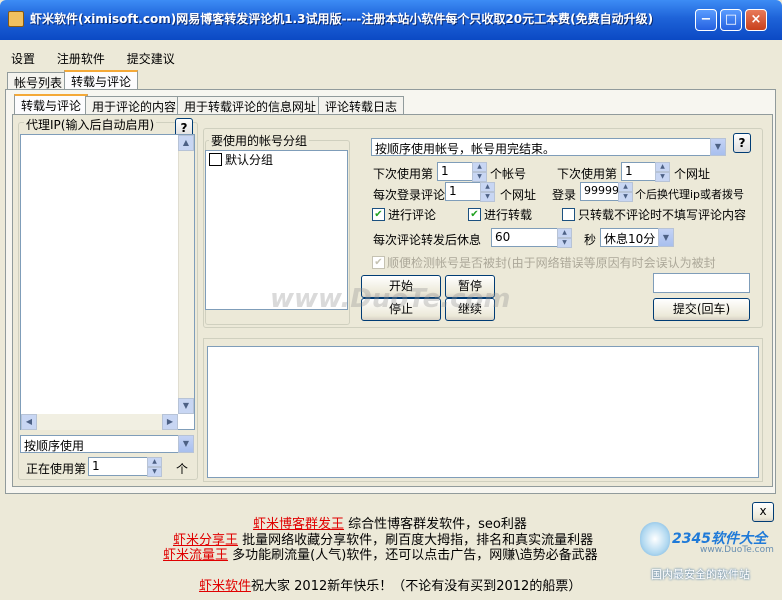  What do you see at coordinates (195, 555) in the screenshot?
I see `footer-link-traffic: 虾米流量王` at bounding box center [195, 555].